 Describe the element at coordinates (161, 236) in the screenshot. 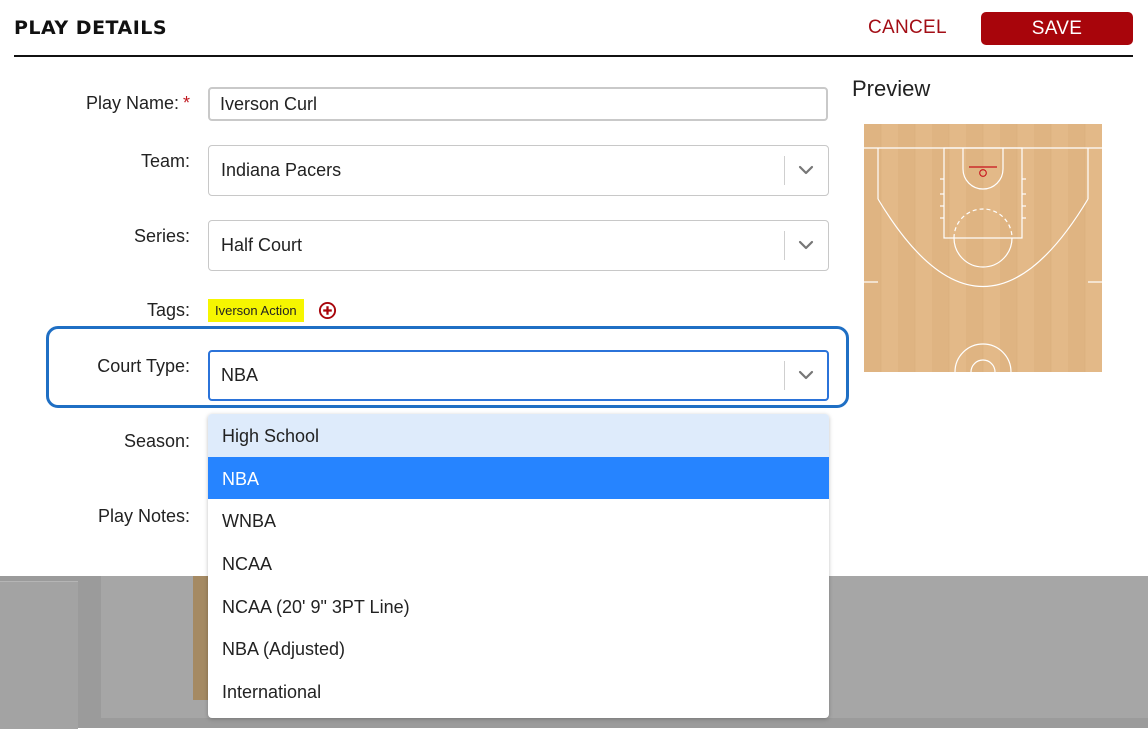

I see `series-label: Series:` at that location.